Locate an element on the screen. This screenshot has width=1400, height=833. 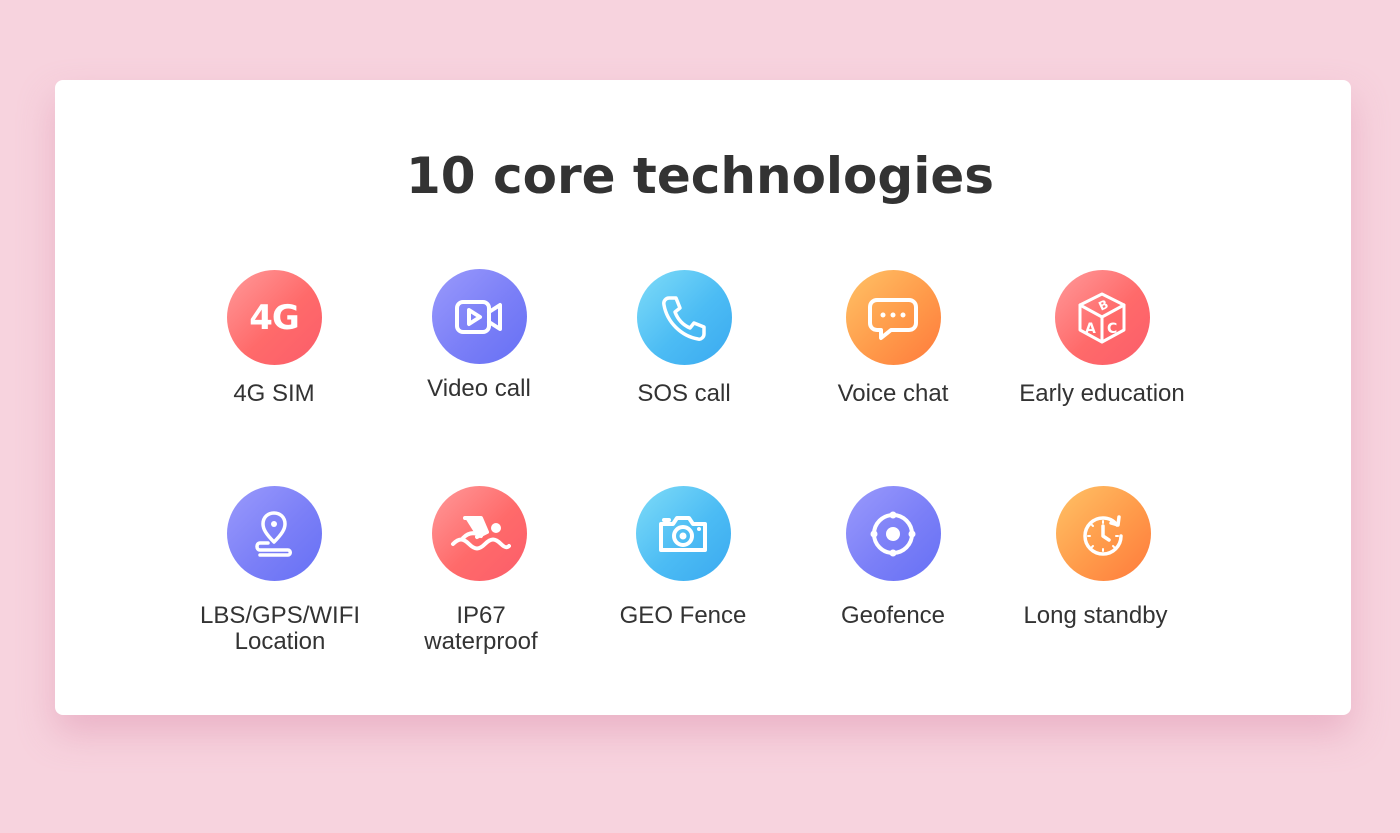
camera-icon is located at coordinates (683, 533).